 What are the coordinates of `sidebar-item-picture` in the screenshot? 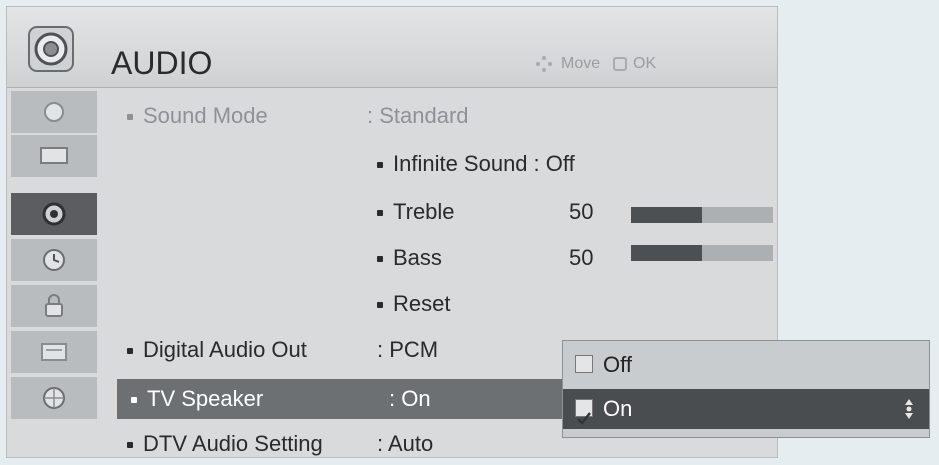 It's located at (54, 113).